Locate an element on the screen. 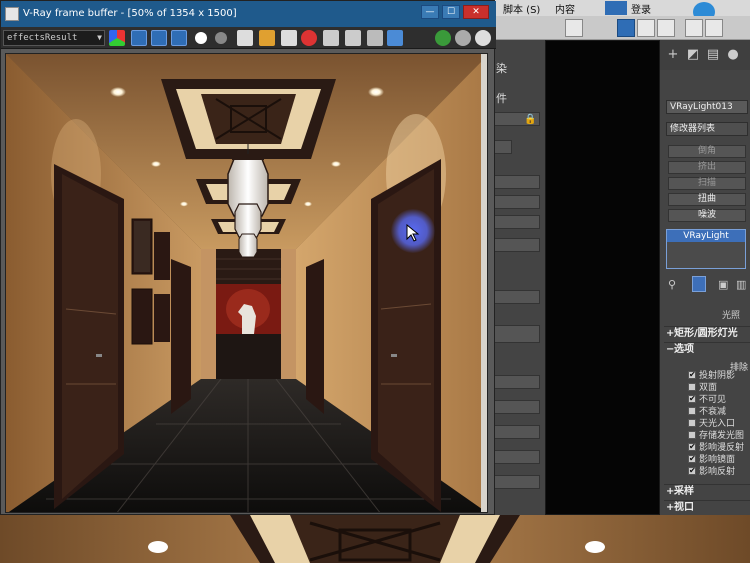  rollout-options-title: 选项 is located at coordinates (684, 349).